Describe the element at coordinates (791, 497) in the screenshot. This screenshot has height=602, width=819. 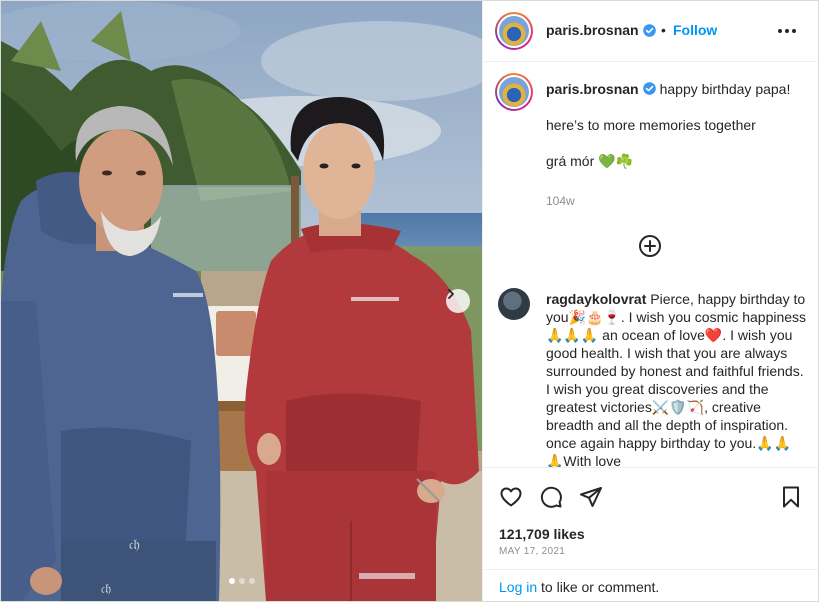
I see `bookmark-icon` at that location.